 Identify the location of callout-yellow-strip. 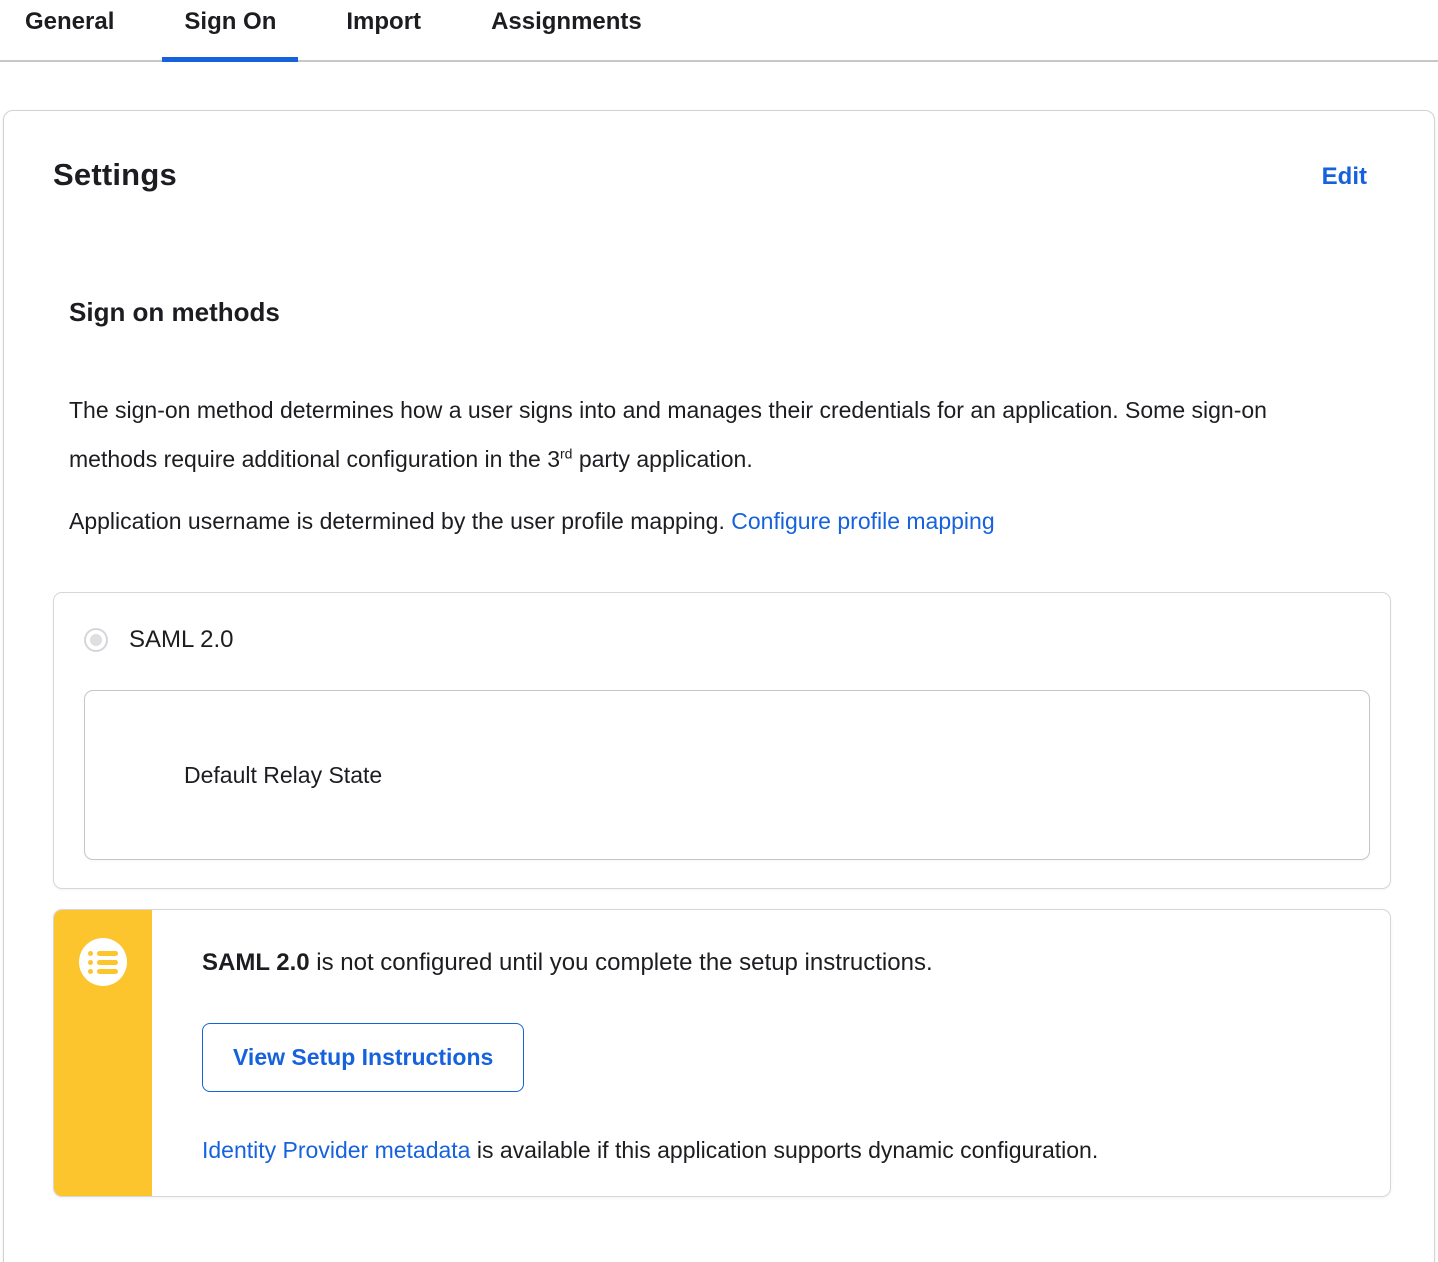
(103, 1053).